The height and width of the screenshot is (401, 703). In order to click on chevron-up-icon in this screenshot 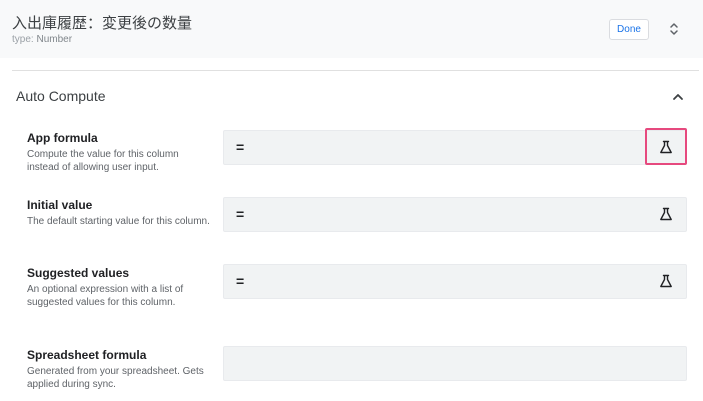, I will do `click(678, 97)`.